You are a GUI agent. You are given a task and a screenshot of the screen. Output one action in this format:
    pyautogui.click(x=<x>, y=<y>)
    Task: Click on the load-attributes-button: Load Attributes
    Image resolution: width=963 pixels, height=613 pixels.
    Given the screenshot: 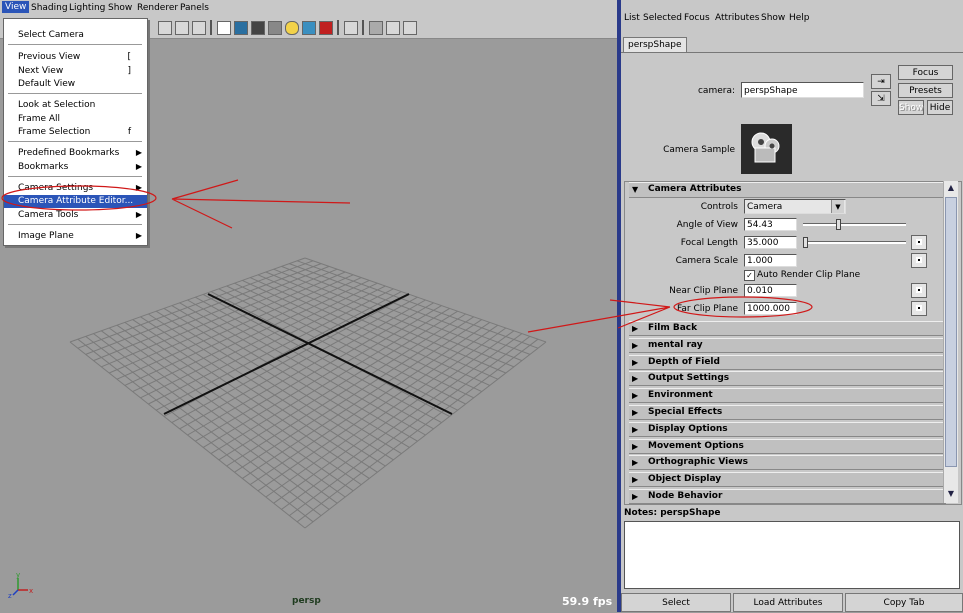 What is the action you would take?
    pyautogui.click(x=788, y=602)
    